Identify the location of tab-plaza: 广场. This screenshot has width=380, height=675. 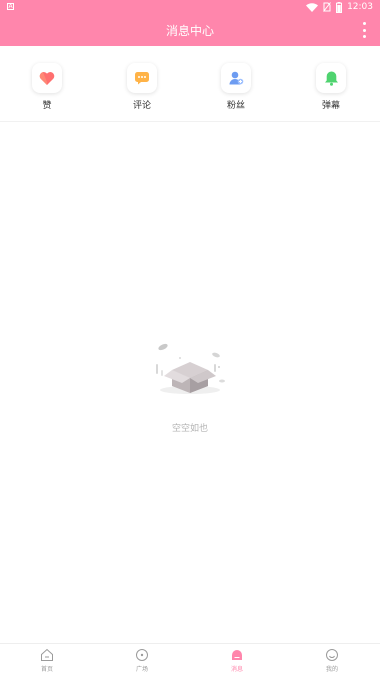
(142, 661).